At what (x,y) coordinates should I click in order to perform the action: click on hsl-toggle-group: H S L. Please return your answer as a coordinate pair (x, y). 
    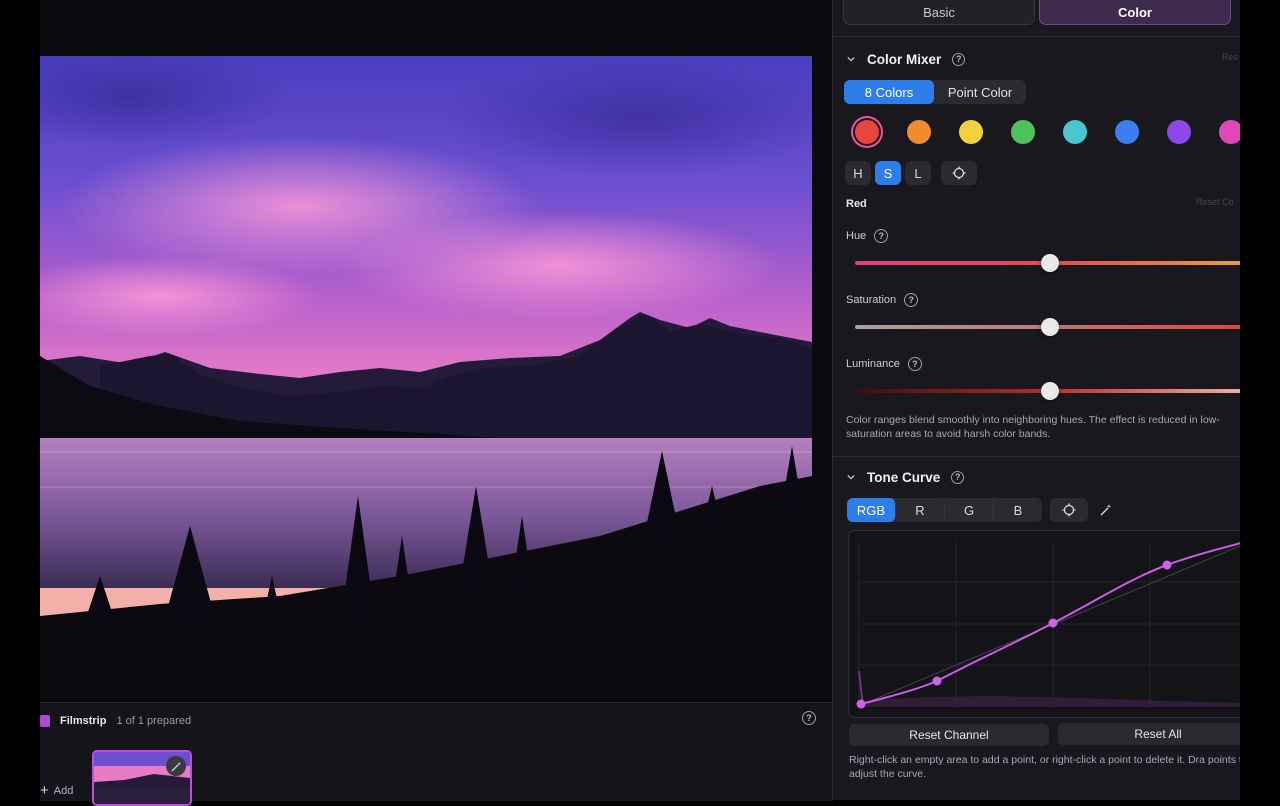
    Looking at the image, I should click on (911, 173).